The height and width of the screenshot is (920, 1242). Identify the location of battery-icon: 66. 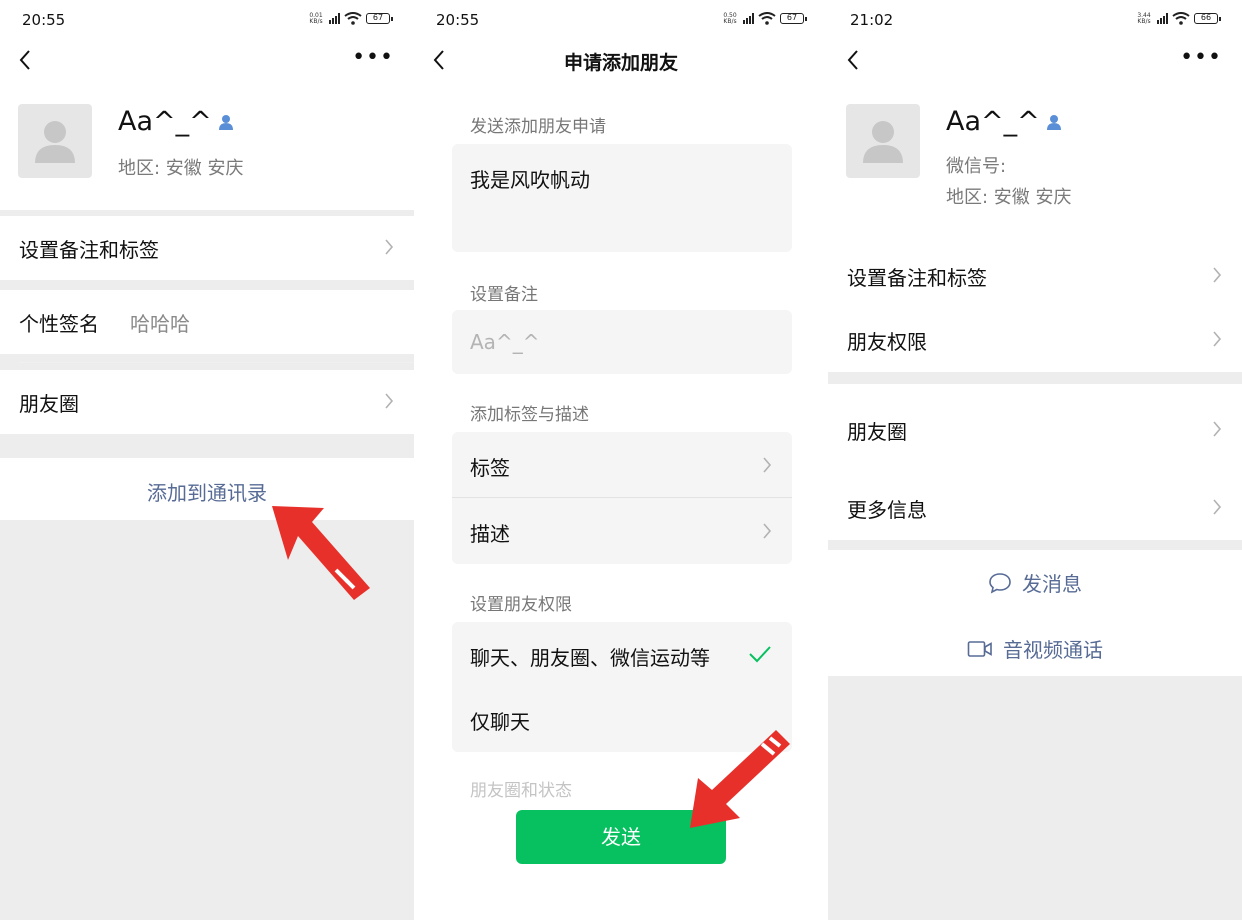
(1207, 18).